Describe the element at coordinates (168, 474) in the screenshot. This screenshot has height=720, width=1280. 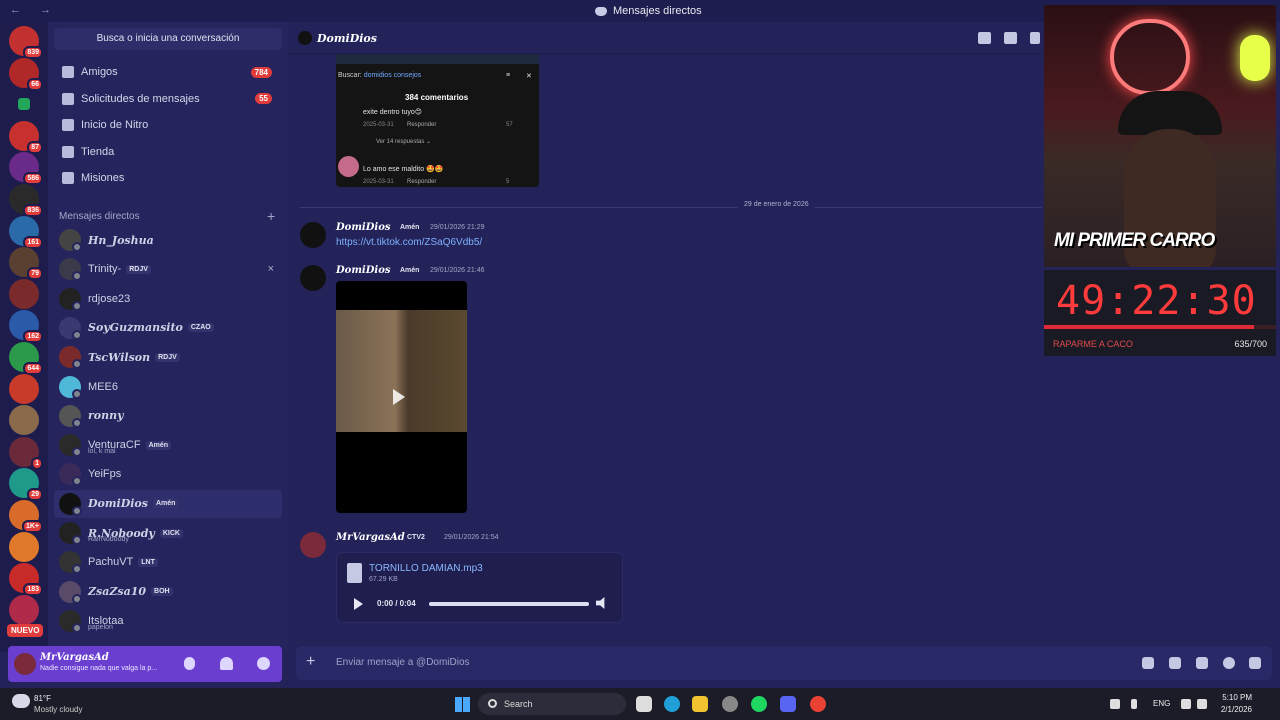
I see `dm-item: YeiFps` at that location.